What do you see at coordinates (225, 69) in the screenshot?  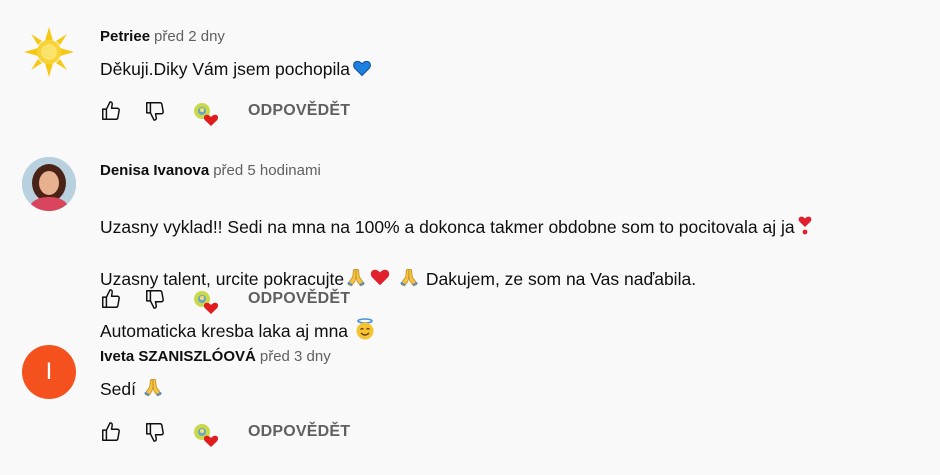 I see `comment-line: Děkuji.Diky Vám jsem pochopila` at bounding box center [225, 69].